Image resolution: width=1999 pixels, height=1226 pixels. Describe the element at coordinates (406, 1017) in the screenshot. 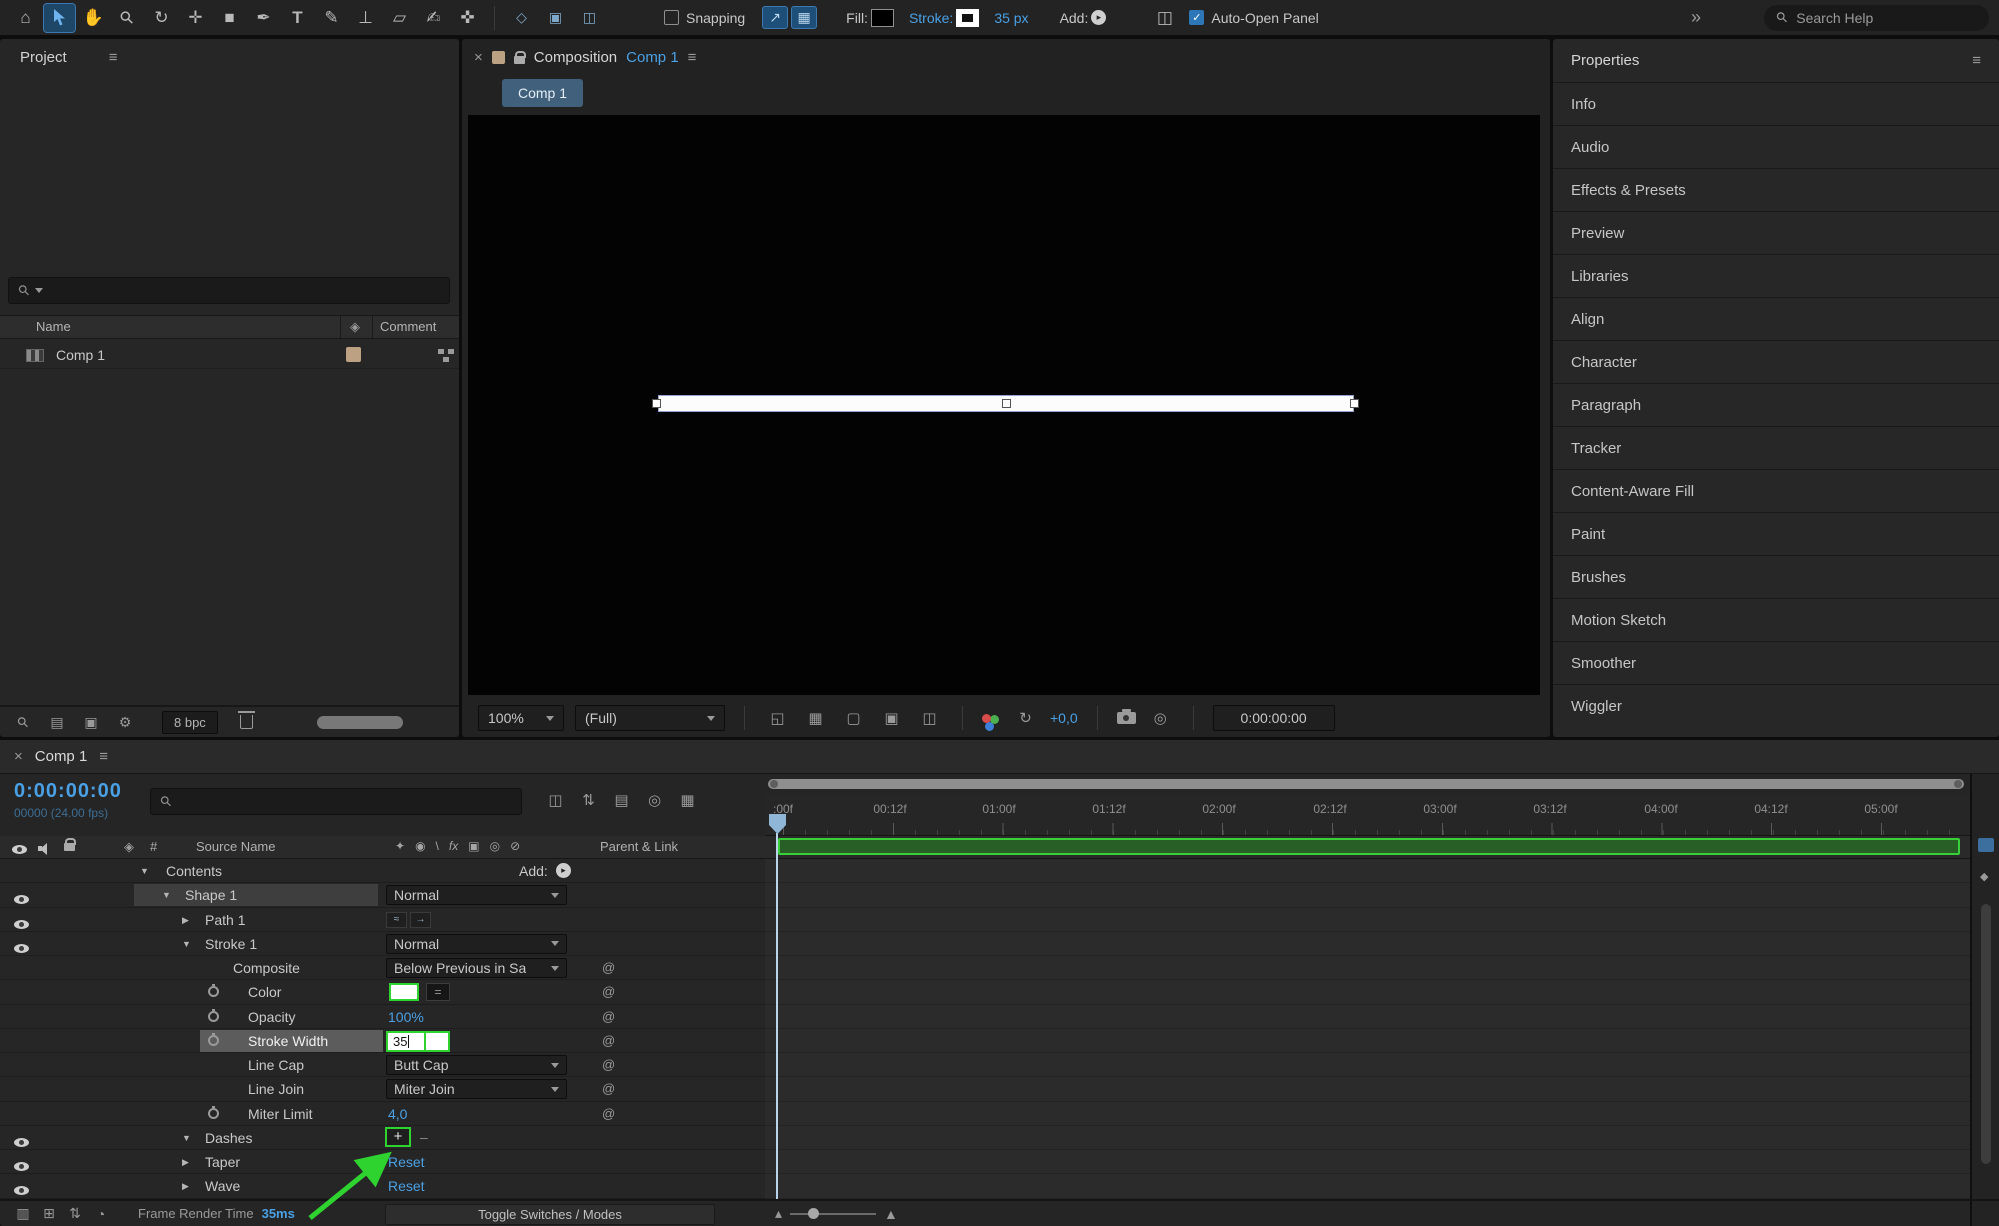

I see `opacity-value: 100%` at that location.